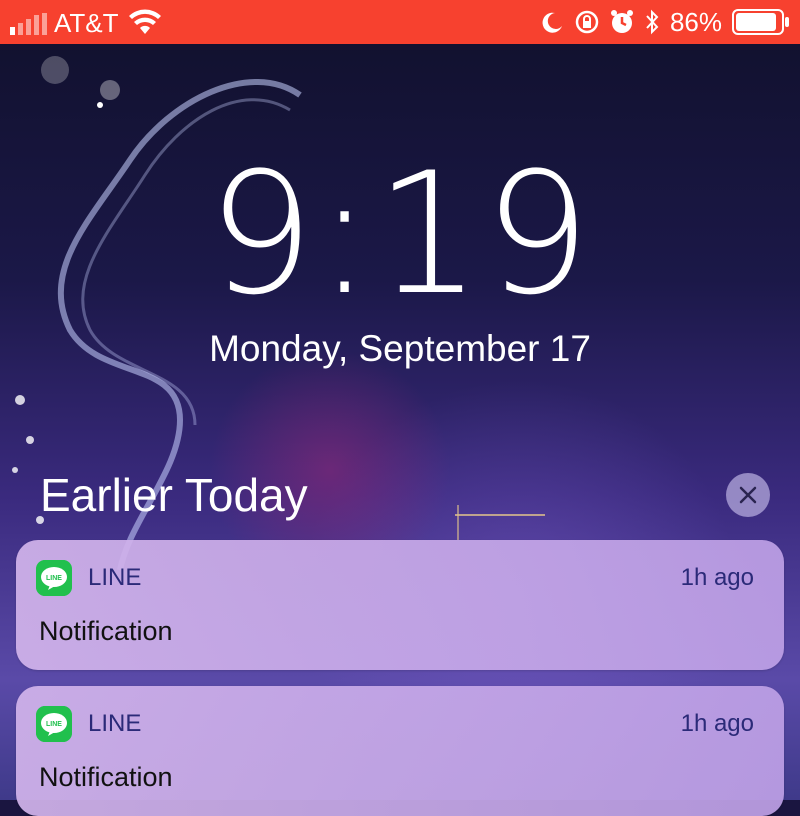 The width and height of the screenshot is (800, 816). I want to click on lock-screen-clock: 9:19, so click(400, 234).